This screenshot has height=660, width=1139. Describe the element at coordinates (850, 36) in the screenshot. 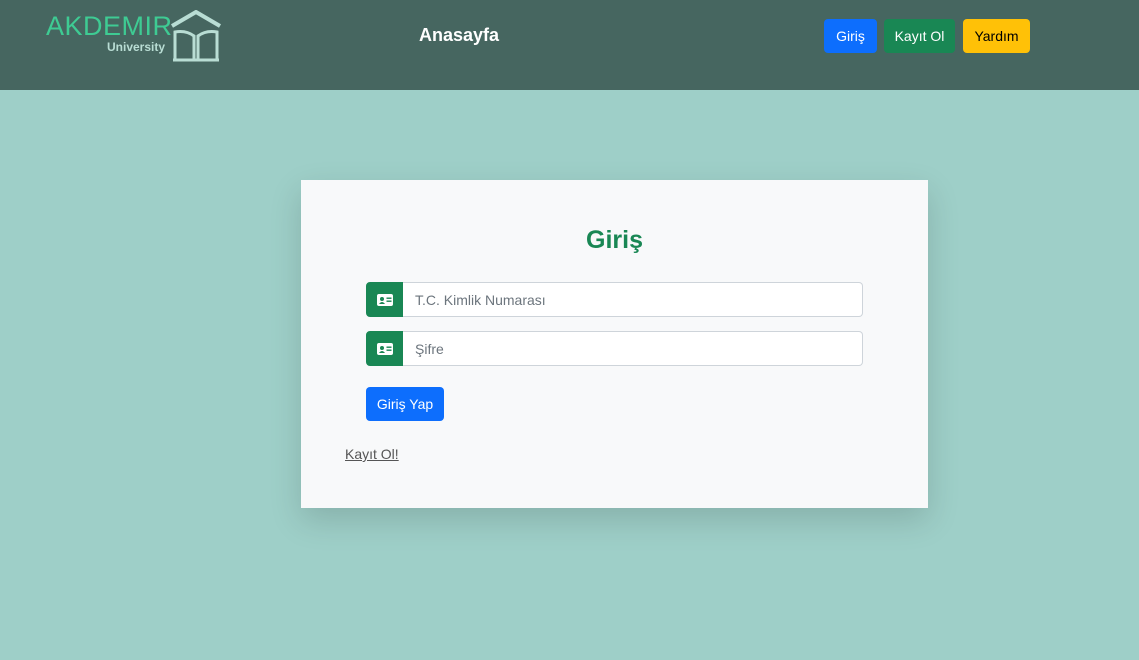

I see `login-button: Giriş` at that location.